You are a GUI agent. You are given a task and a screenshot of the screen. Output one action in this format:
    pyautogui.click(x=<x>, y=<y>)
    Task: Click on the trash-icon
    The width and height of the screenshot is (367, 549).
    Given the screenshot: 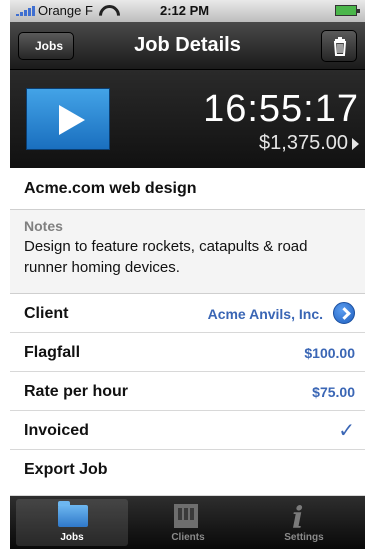 What is the action you would take?
    pyautogui.click(x=340, y=46)
    